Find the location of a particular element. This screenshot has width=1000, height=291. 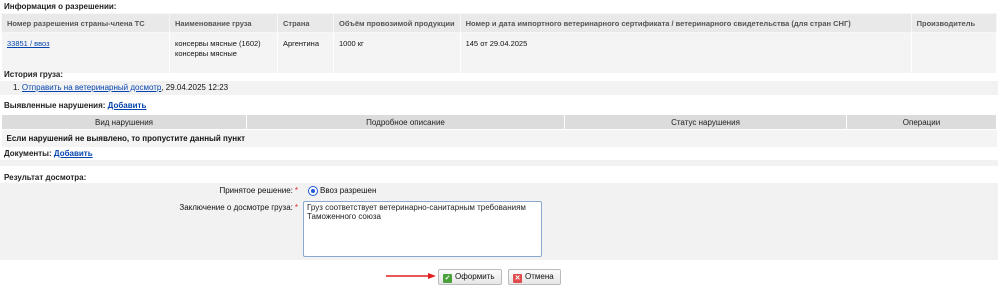

col-volume: Объём провозимой продукции is located at coordinates (397, 23).